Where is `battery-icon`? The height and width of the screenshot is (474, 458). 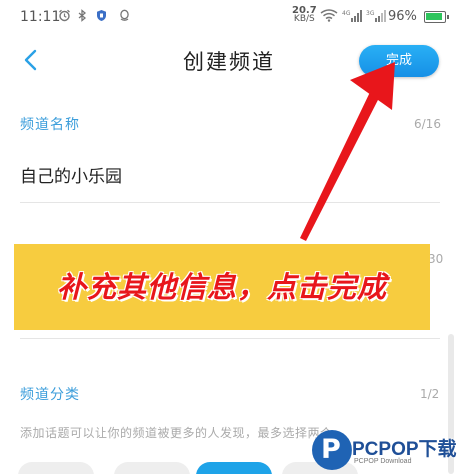 battery-icon is located at coordinates (436, 17).